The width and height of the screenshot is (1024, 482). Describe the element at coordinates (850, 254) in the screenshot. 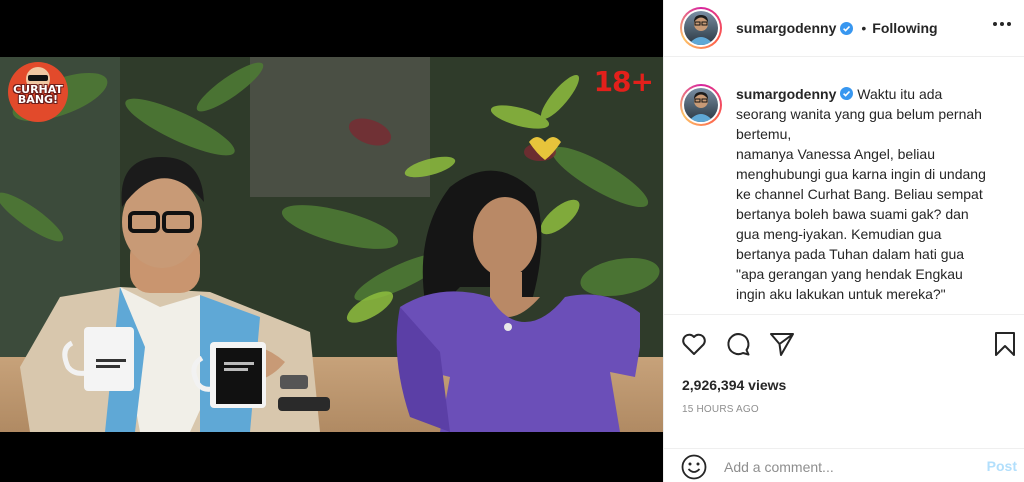

I see `caption-line: bertanya pada Tuhan dalam hati gua` at that location.